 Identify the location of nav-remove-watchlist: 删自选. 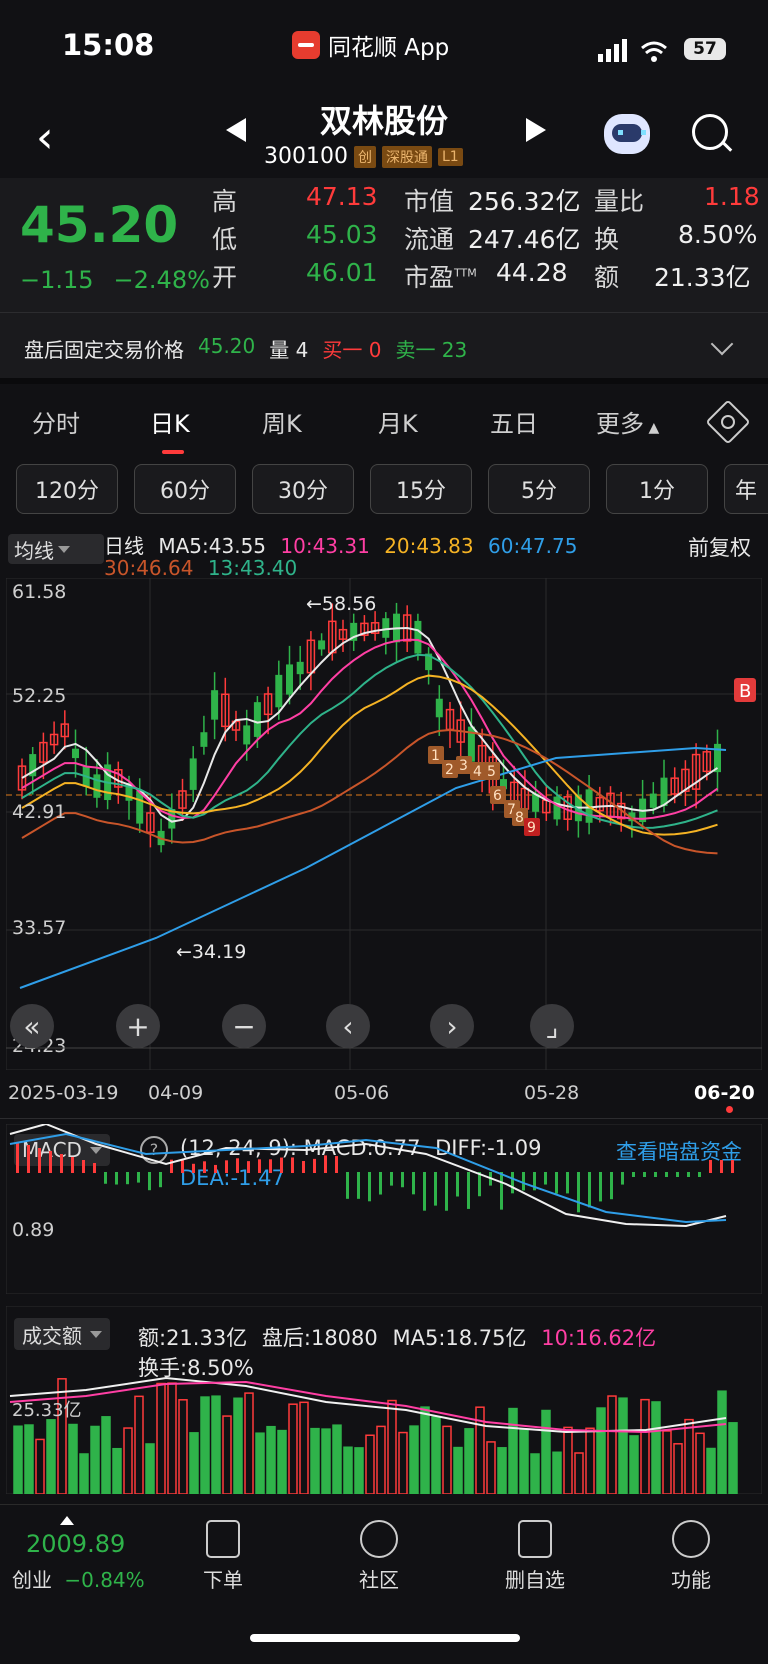
(535, 1556).